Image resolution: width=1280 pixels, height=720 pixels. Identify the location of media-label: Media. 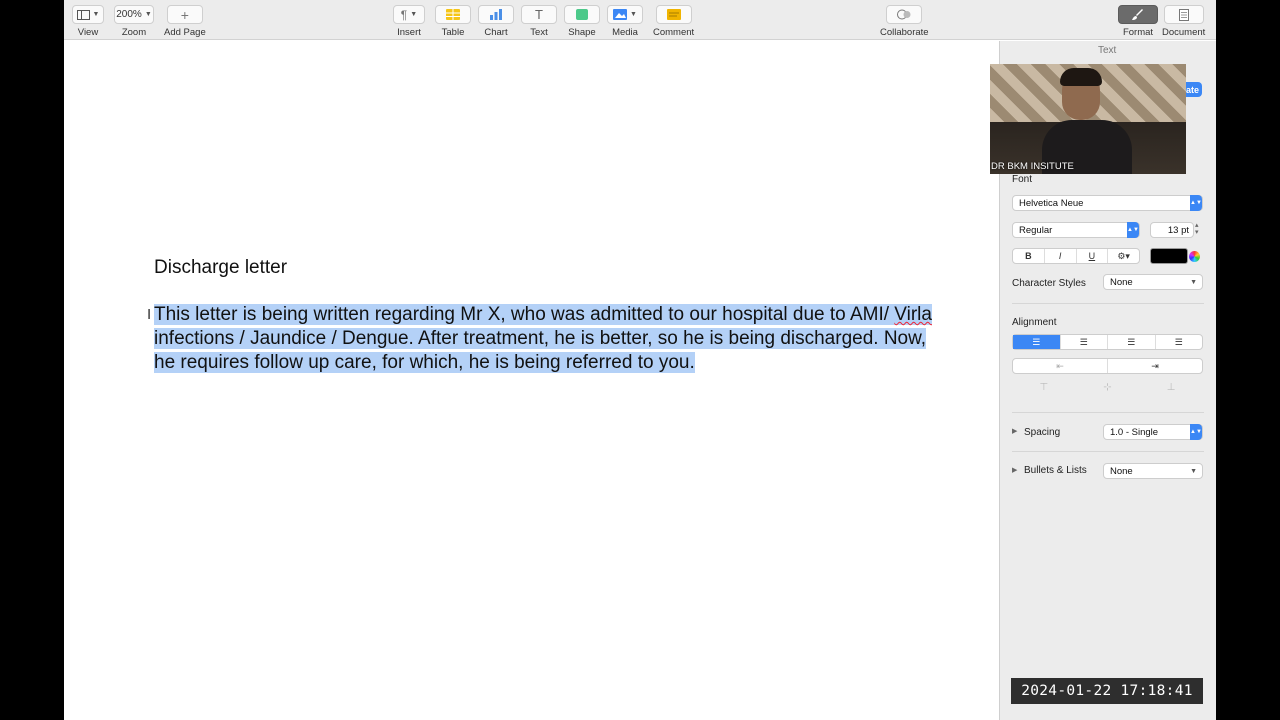
(625, 32).